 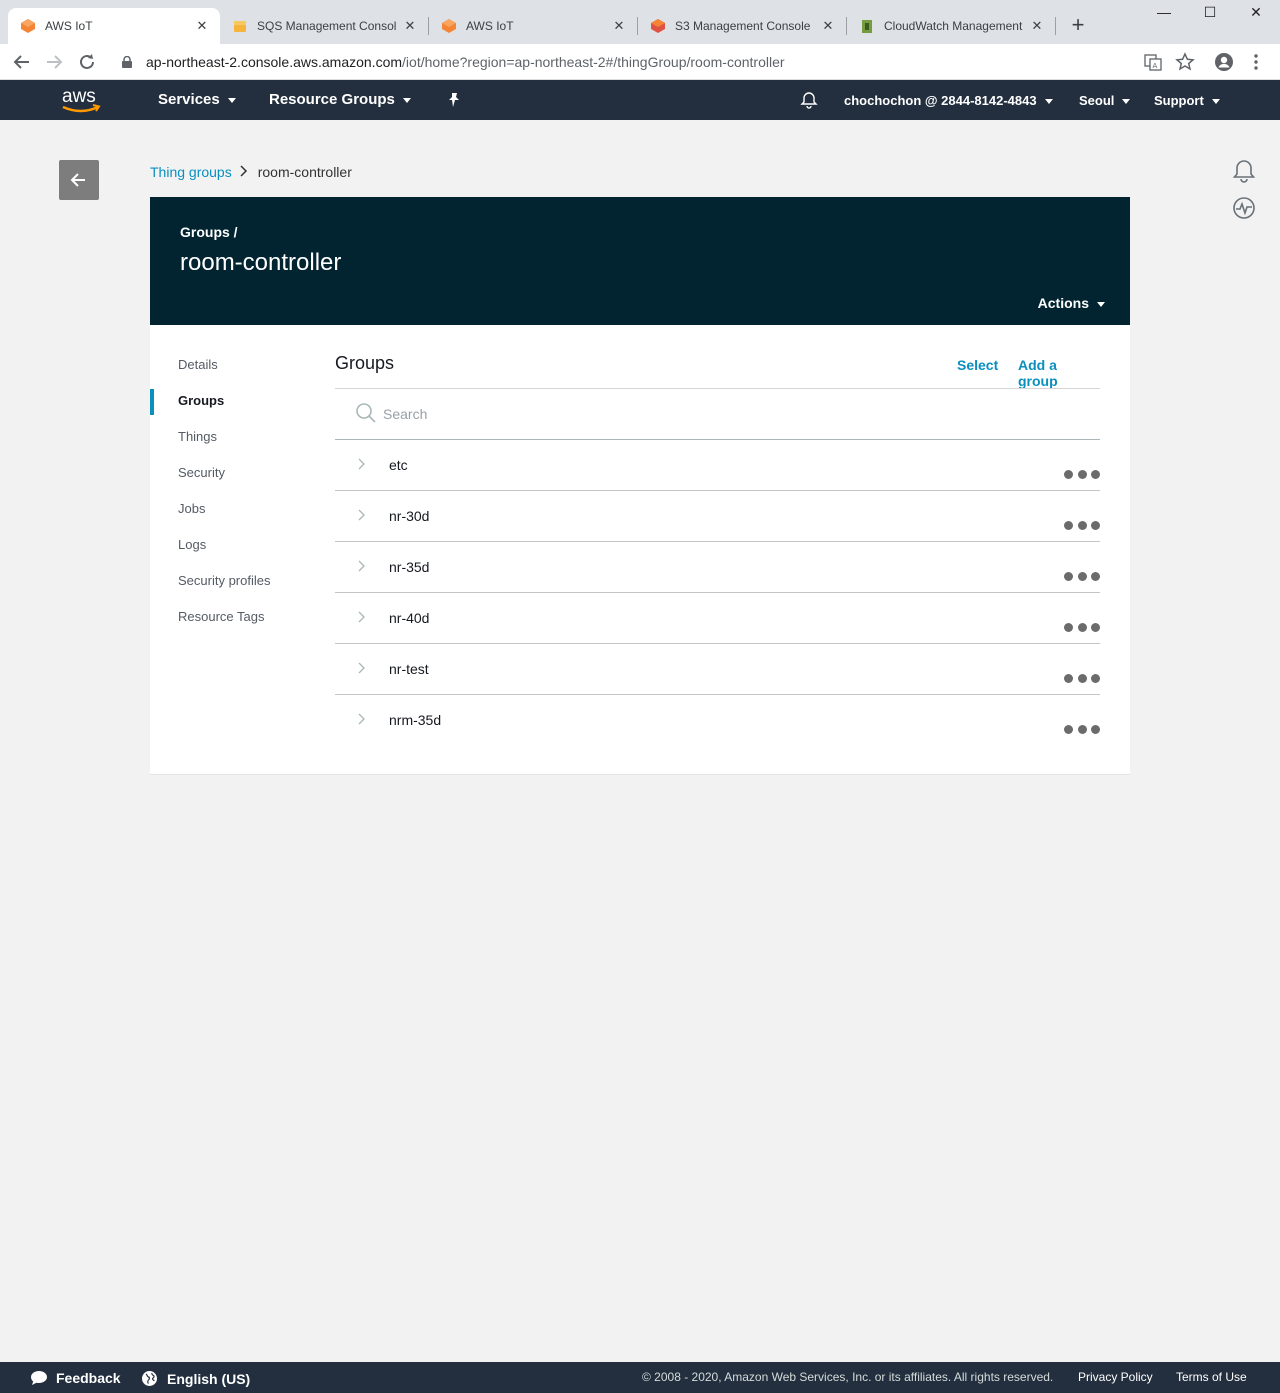 What do you see at coordinates (332, 99) in the screenshot?
I see `resource-groups-label: Resource Groups` at bounding box center [332, 99].